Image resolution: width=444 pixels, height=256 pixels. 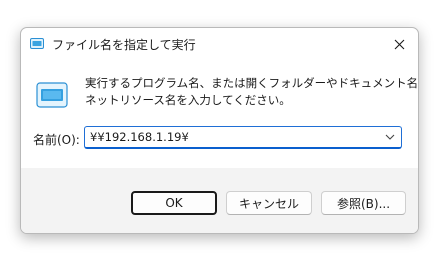 What do you see at coordinates (219, 44) in the screenshot?
I see `title-bar: ファイル名を指定して実行` at bounding box center [219, 44].